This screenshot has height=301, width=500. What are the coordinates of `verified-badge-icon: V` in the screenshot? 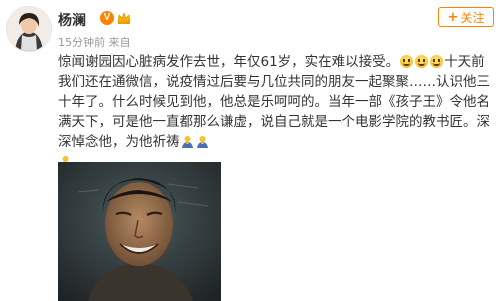 It's located at (107, 18).